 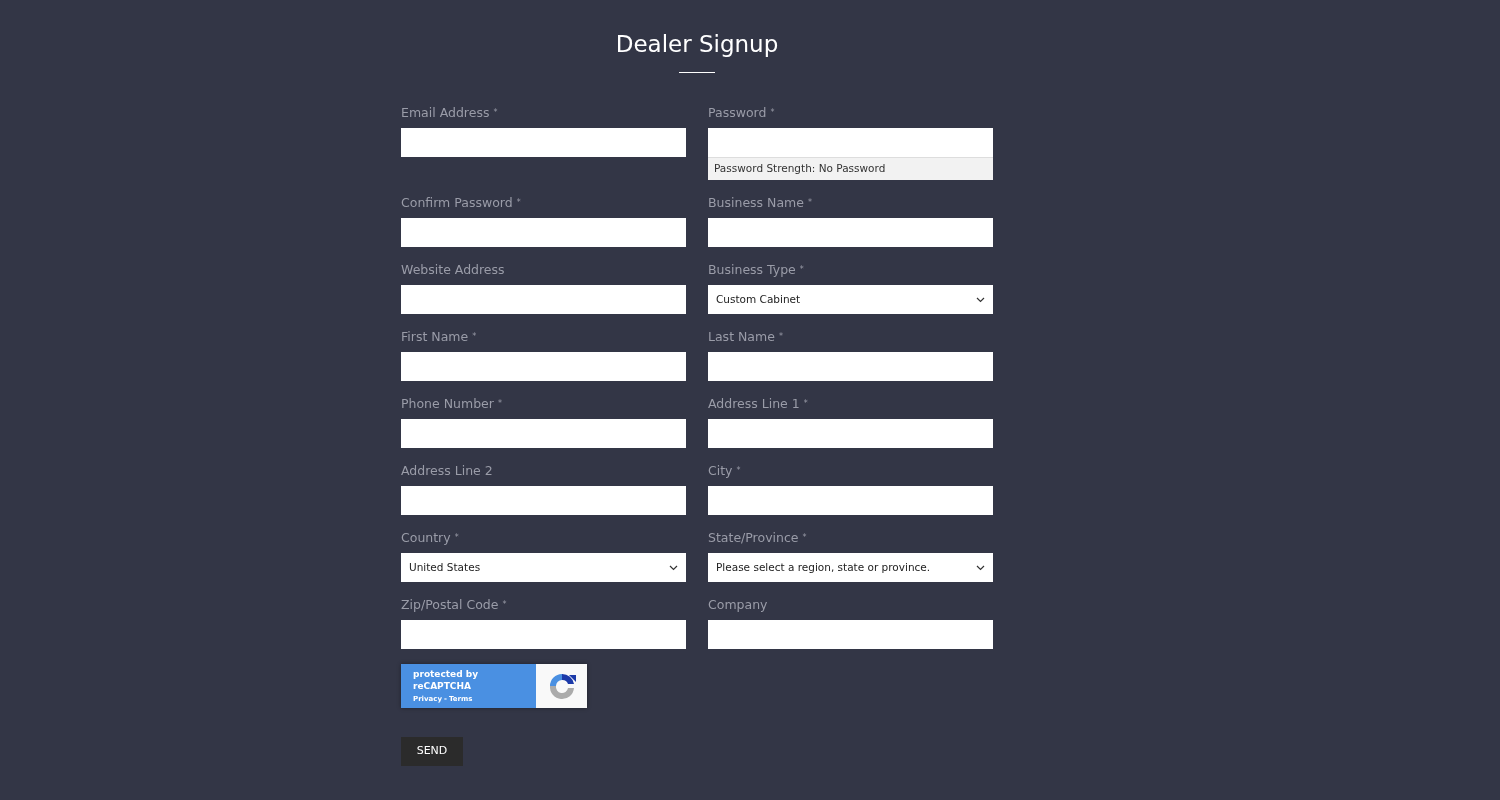 What do you see at coordinates (435, 336) in the screenshot?
I see `field-label: First Name` at bounding box center [435, 336].